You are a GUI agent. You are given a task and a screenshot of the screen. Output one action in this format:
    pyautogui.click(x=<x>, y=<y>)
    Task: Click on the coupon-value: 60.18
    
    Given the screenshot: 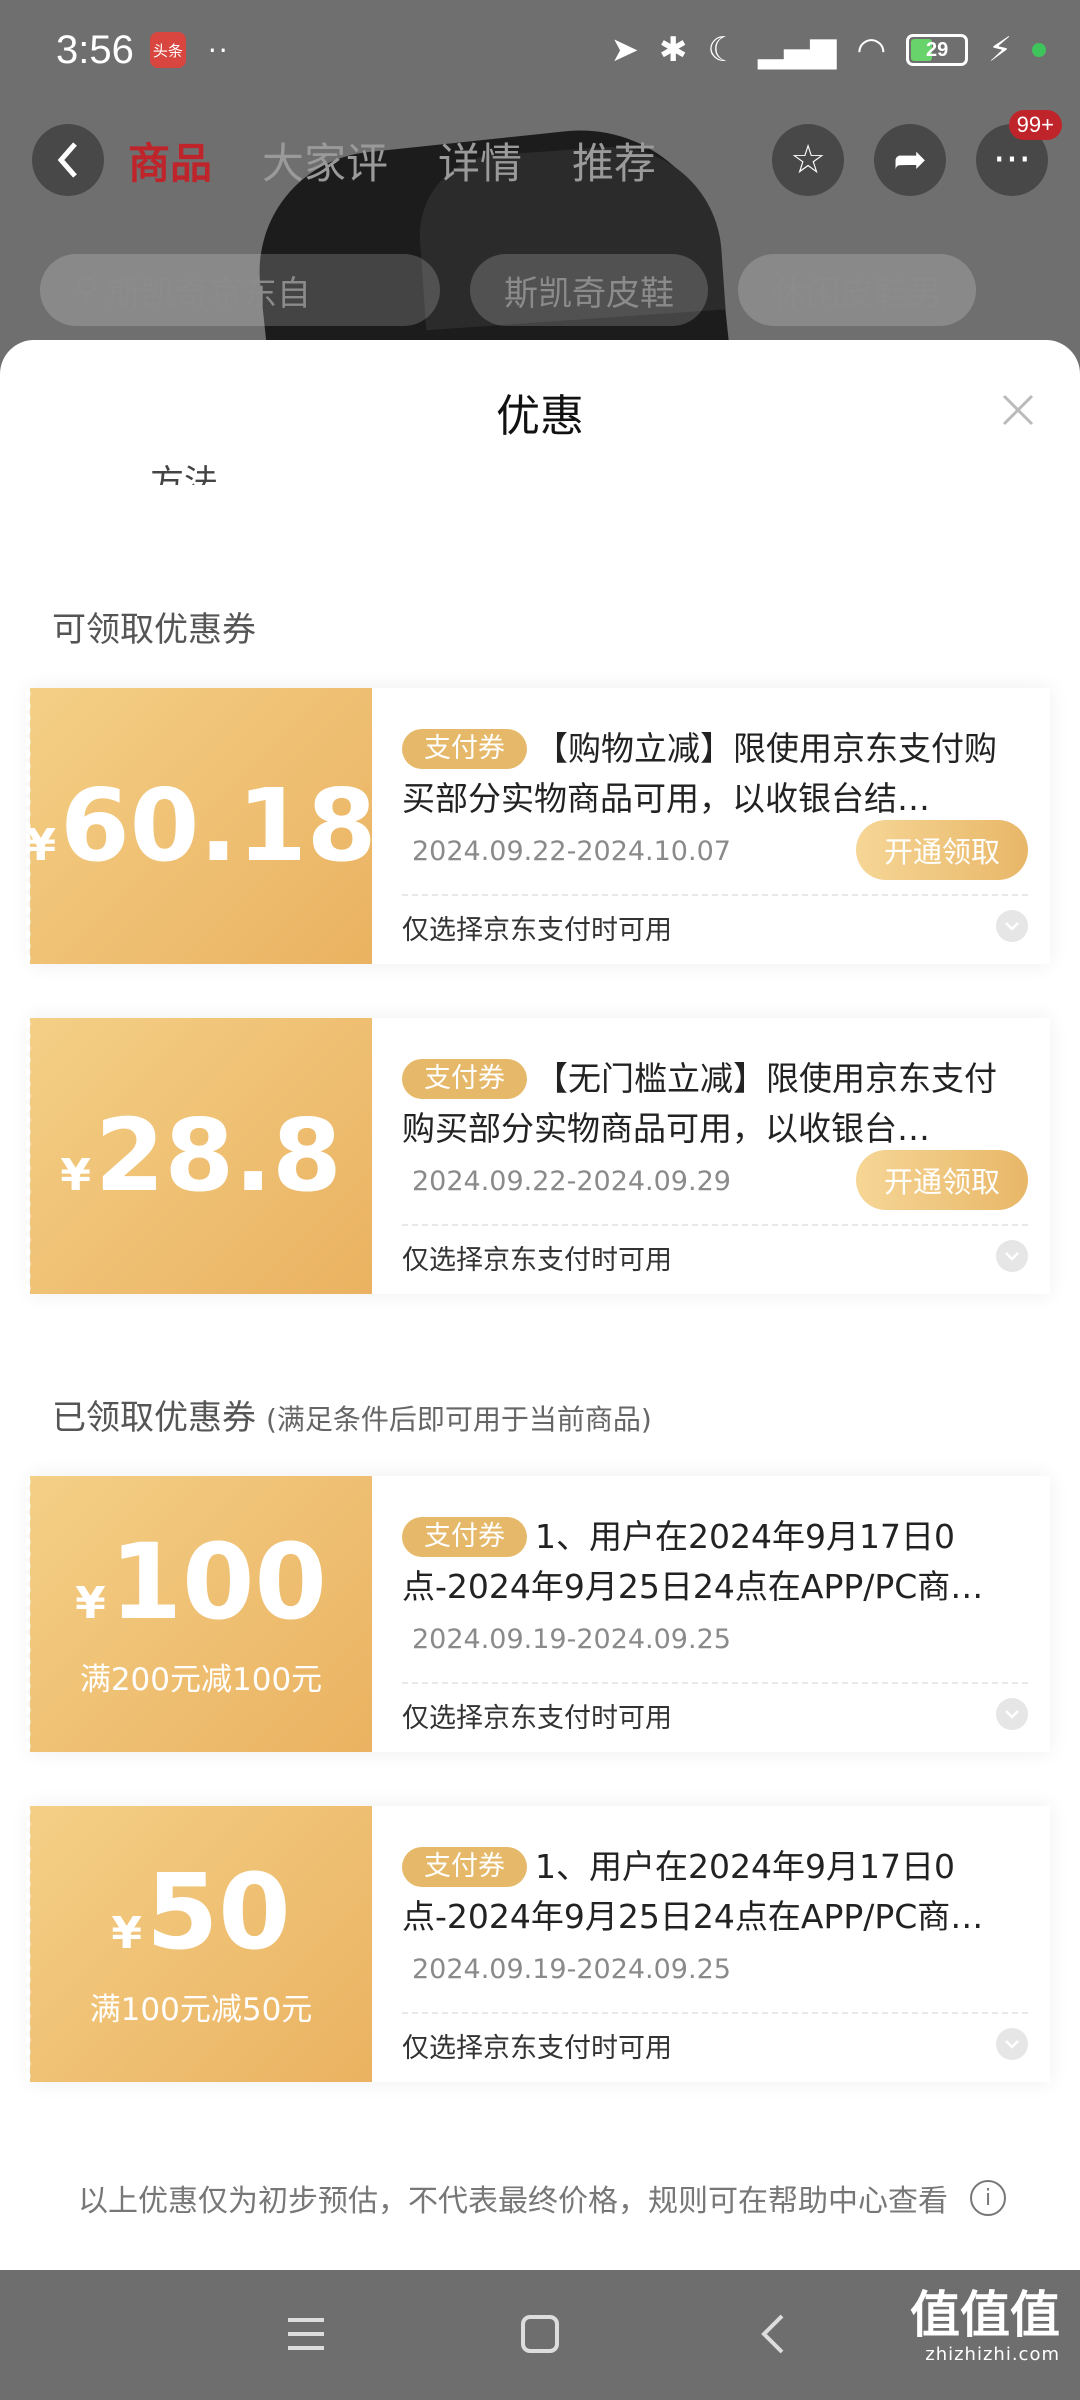 What is the action you would take?
    pyautogui.click(x=218, y=825)
    